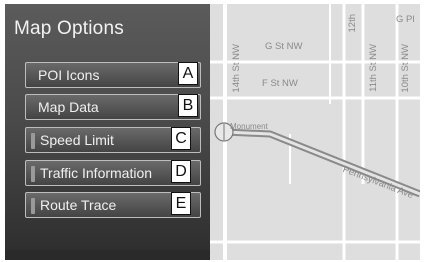 The height and width of the screenshot is (262, 425). Describe the element at coordinates (78, 205) in the screenshot. I see `route-trace-label: Route Trace` at that location.